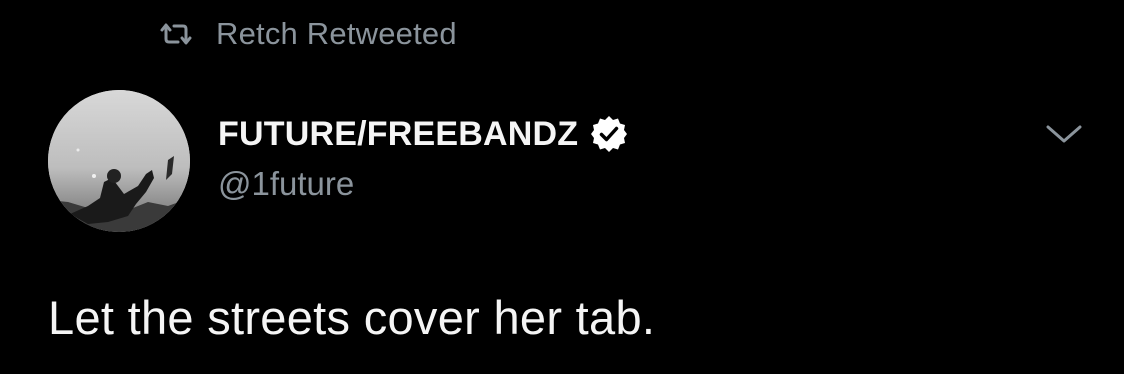 The height and width of the screenshot is (374, 1124). Describe the element at coordinates (286, 184) in the screenshot. I see `author-handle: @1future` at that location.